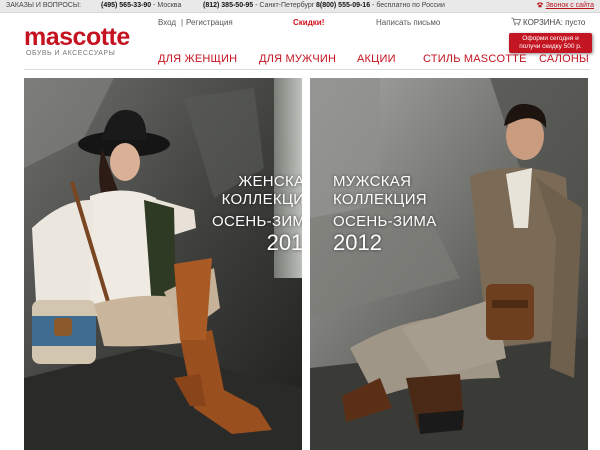  What do you see at coordinates (77, 37) in the screenshot?
I see `logo-wordmark: mascotte` at bounding box center [77, 37].